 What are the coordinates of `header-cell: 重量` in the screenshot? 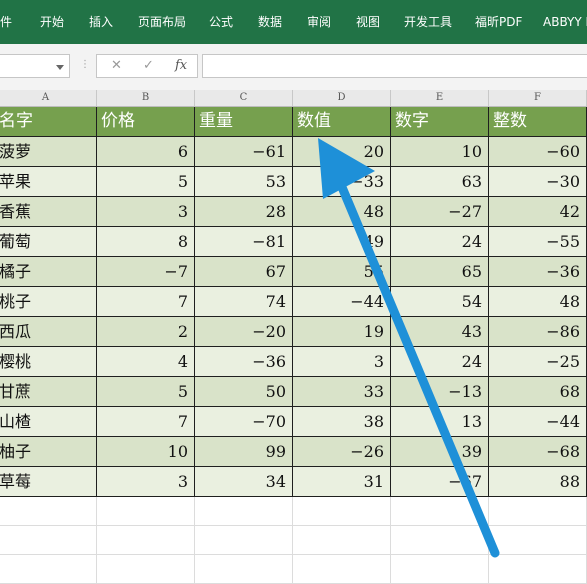 It's located at (244, 122).